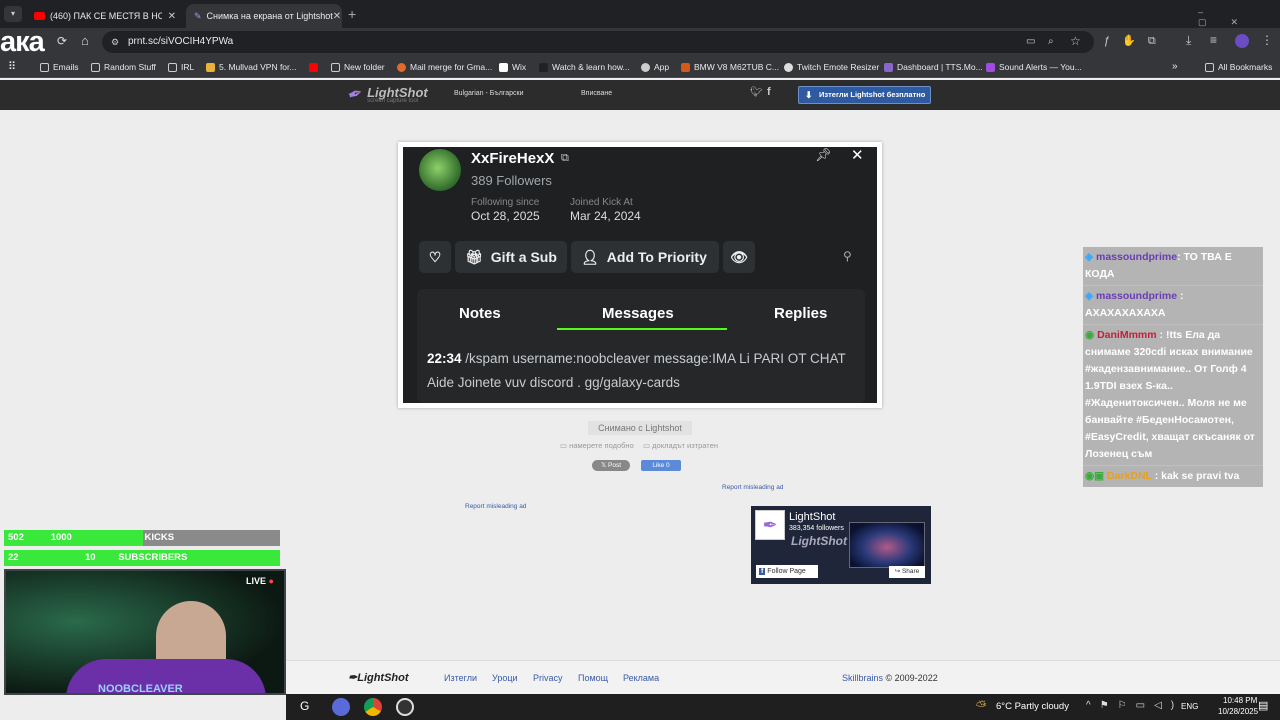 The height and width of the screenshot is (720, 1280). Describe the element at coordinates (341, 707) in the screenshot. I see `taskbar-app-icon` at that location.